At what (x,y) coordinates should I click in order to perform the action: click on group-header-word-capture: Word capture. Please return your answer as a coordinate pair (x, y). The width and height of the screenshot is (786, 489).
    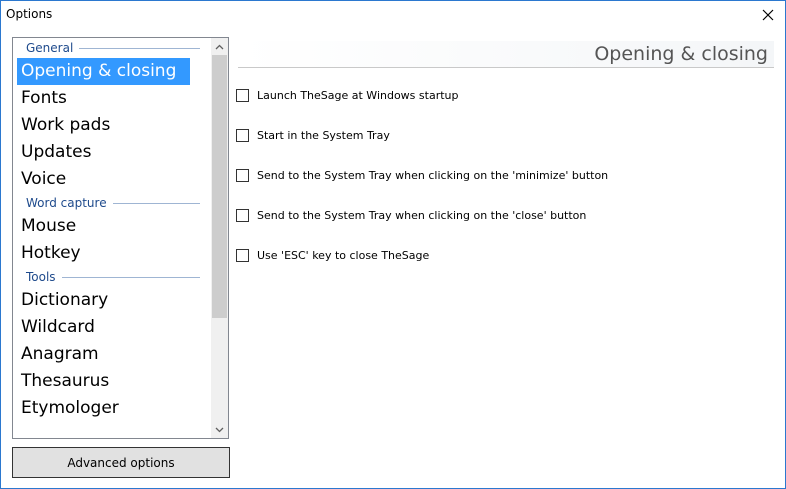
    Looking at the image, I should click on (112, 203).